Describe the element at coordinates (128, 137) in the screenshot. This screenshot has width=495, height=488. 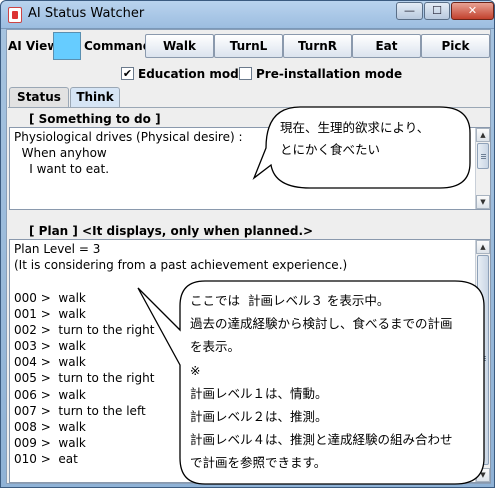
I see `something-line: Physiological drives (Physical desire) :` at that location.